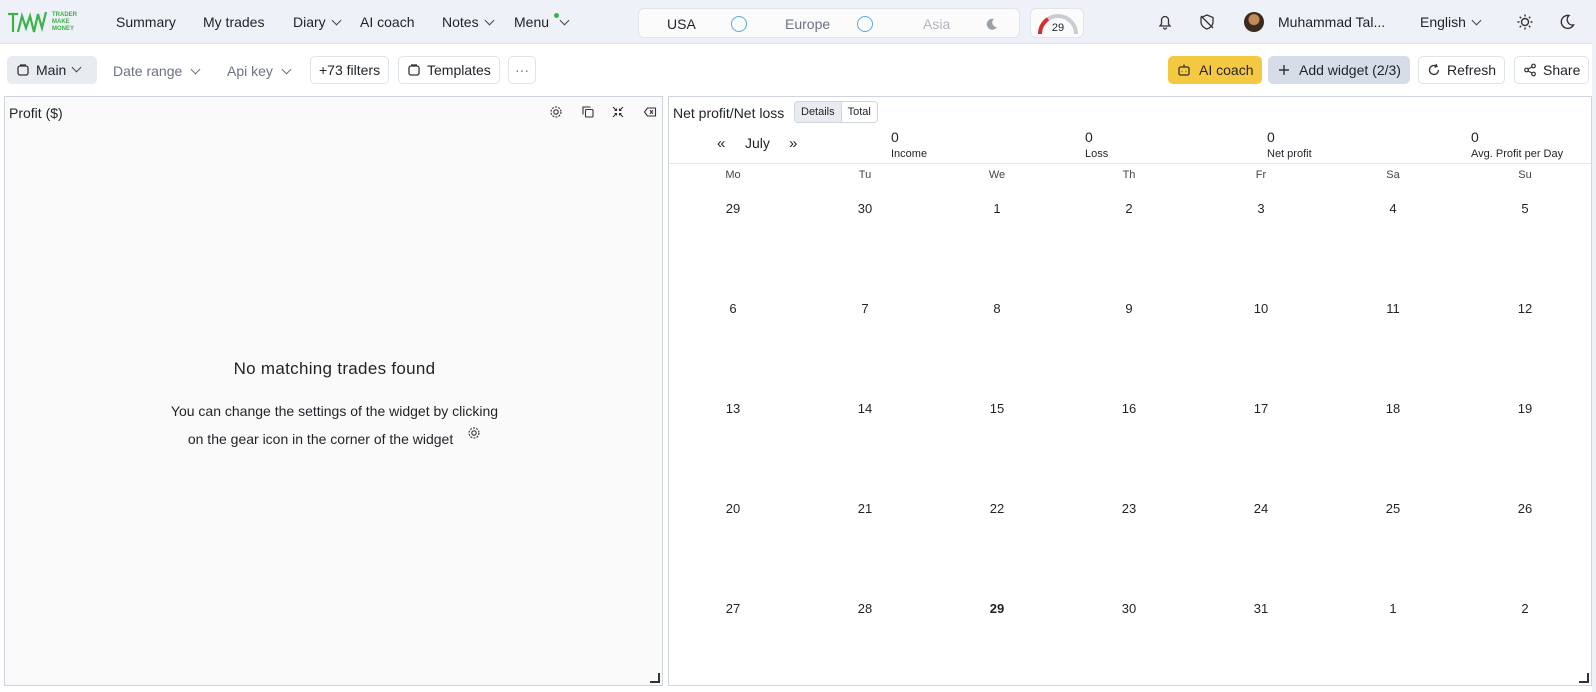  What do you see at coordinates (1472, 70) in the screenshot?
I see `refresh-label: Refresh` at bounding box center [1472, 70].